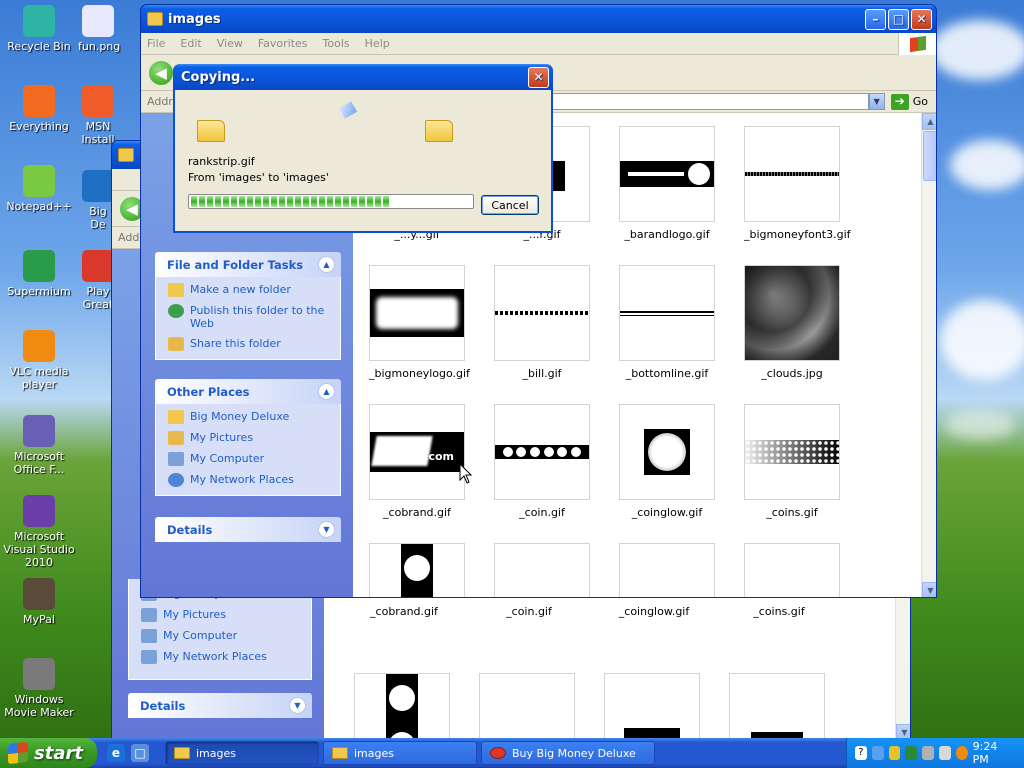 The height and width of the screenshot is (768, 1024). Describe the element at coordinates (898, 19) in the screenshot. I see `maximize-button: □` at that location.